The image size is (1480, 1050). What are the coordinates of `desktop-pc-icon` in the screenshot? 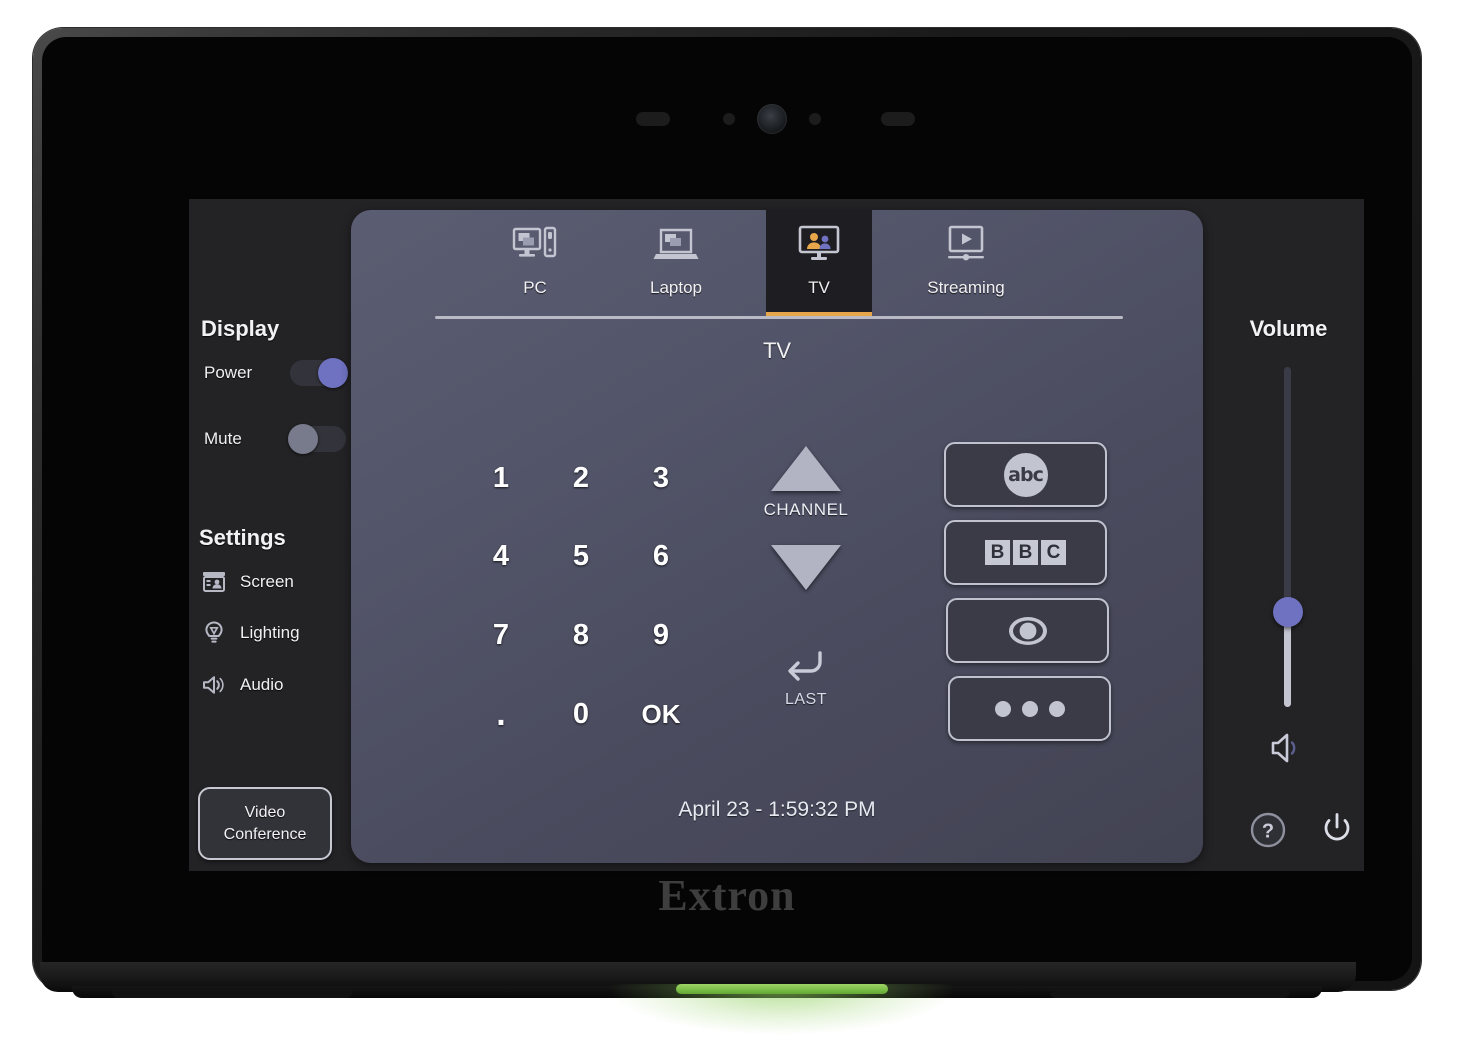 It's located at (534, 242).